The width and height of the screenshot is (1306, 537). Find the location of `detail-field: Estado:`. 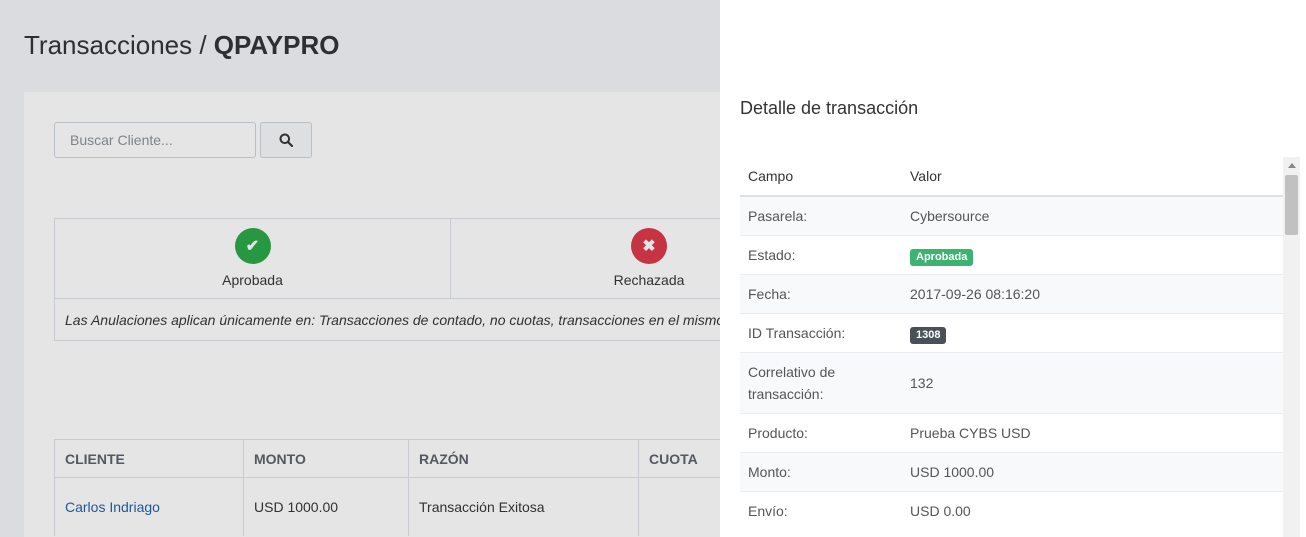

detail-field: Estado: is located at coordinates (821, 254).